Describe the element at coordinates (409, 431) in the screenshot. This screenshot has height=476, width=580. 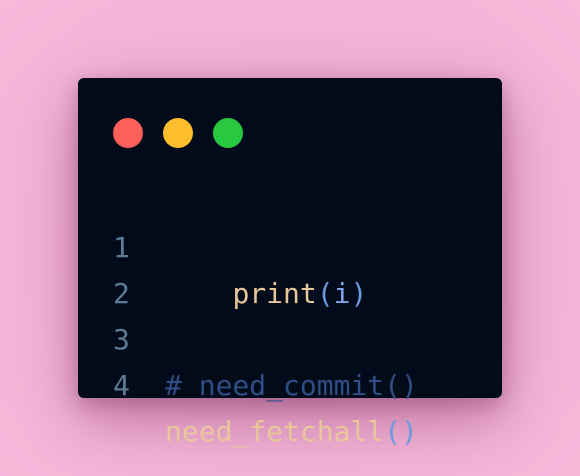
I see `close-paren: )` at that location.